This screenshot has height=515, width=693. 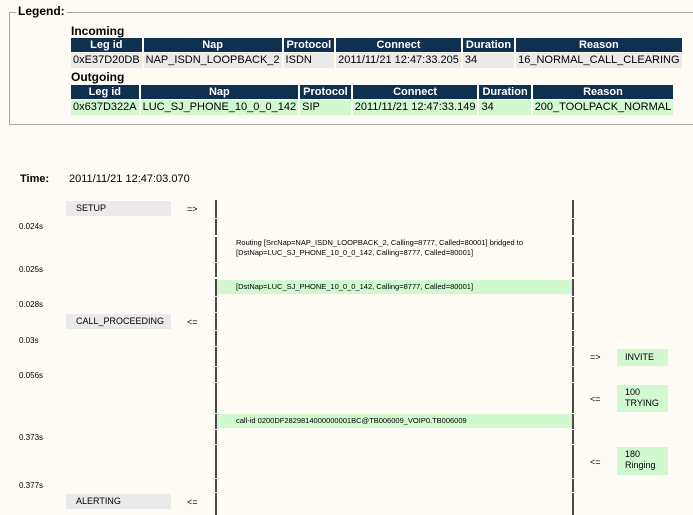 What do you see at coordinates (633, 392) in the screenshot?
I see `message-line: 100` at bounding box center [633, 392].